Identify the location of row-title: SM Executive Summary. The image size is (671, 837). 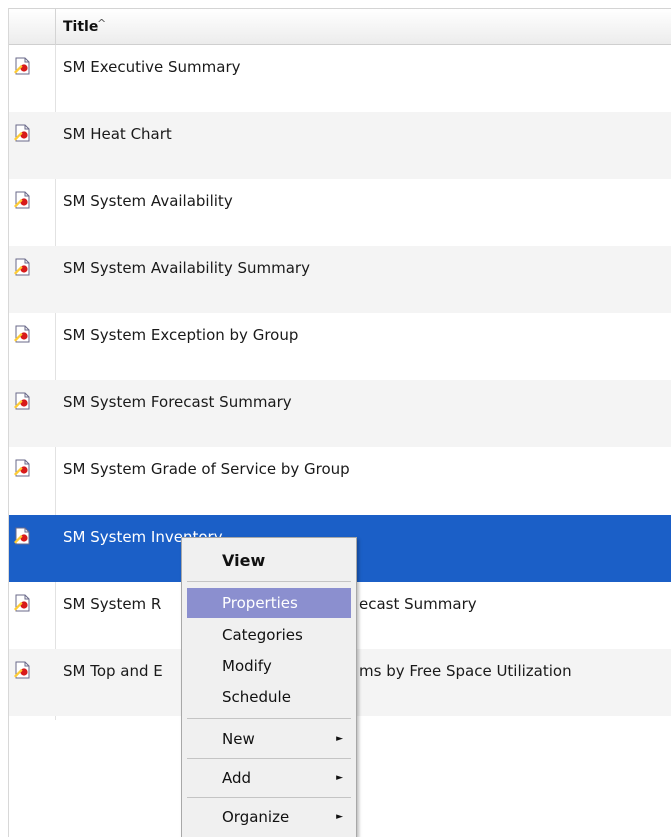
(152, 67).